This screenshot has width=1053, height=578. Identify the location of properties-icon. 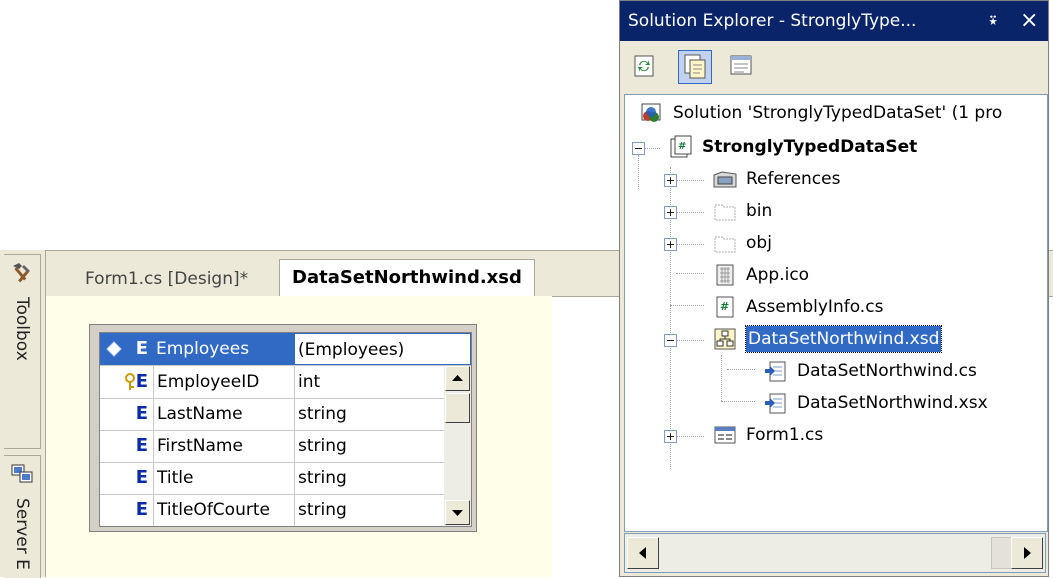
(741, 65).